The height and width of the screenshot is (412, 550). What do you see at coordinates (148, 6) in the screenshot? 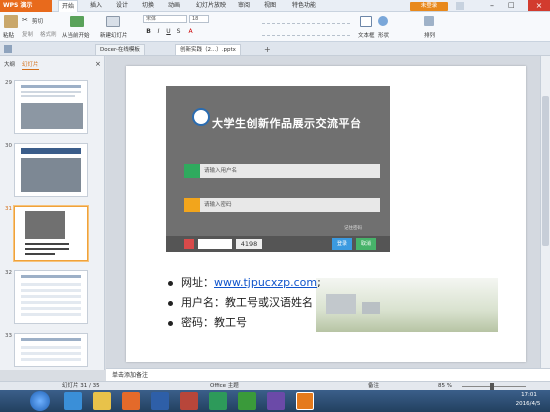
I see `menu-transition: 切换` at bounding box center [148, 6].